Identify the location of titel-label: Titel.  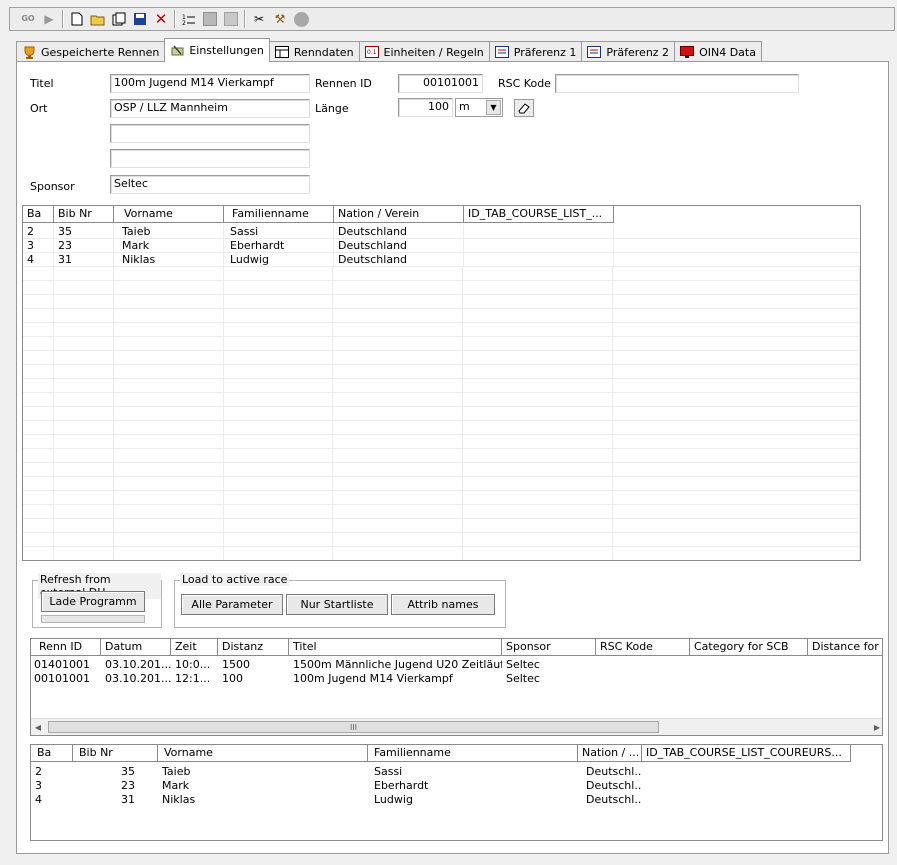
(42, 83).